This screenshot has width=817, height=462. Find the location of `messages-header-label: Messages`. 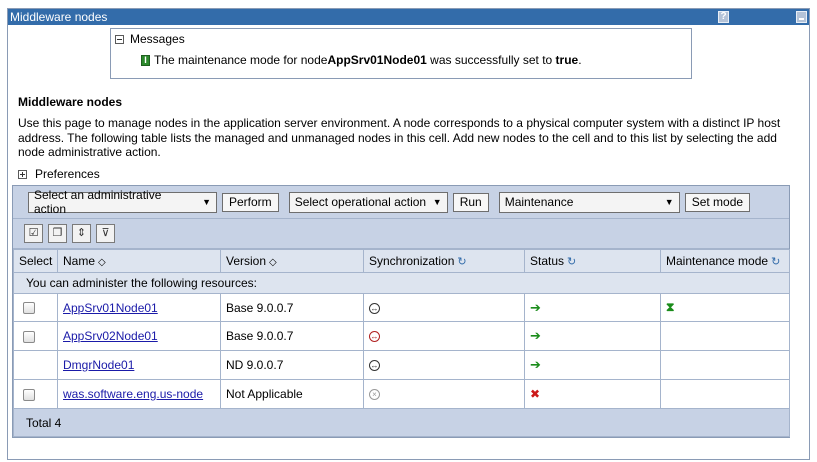

messages-header-label: Messages is located at coordinates (157, 39).